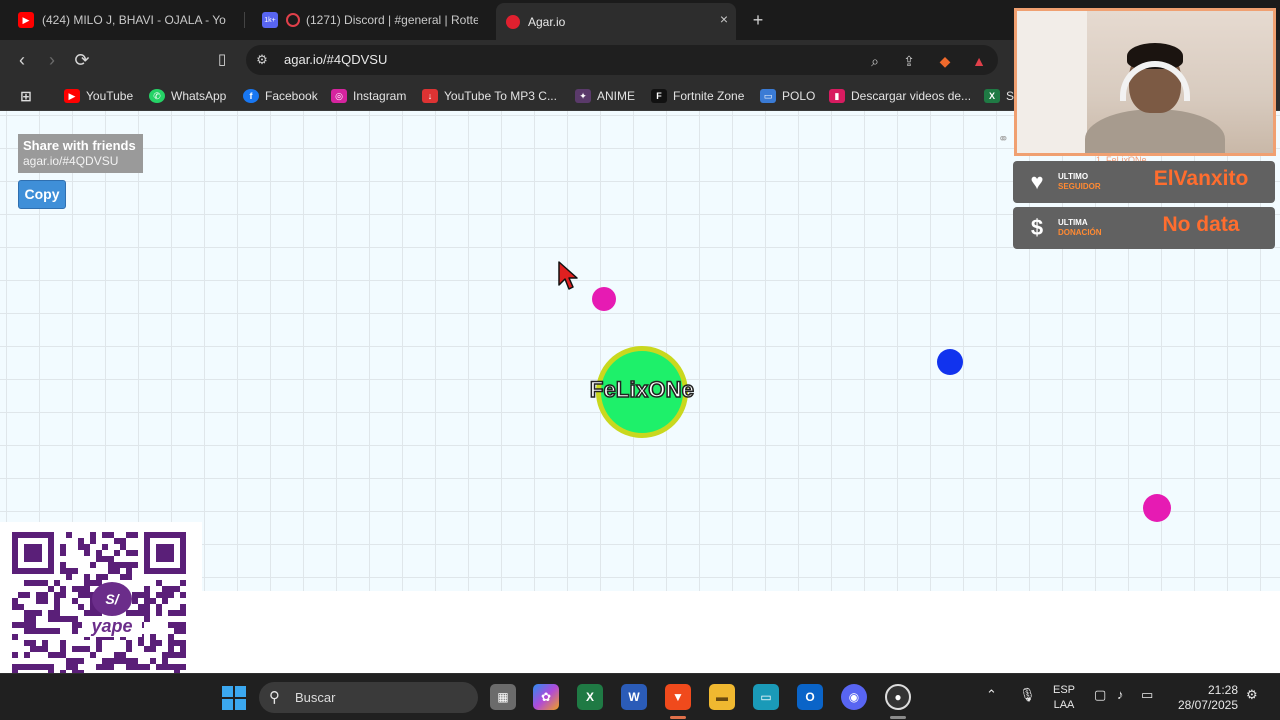  What do you see at coordinates (1201, 224) in the screenshot?
I see `donation-value: No data` at bounding box center [1201, 224].